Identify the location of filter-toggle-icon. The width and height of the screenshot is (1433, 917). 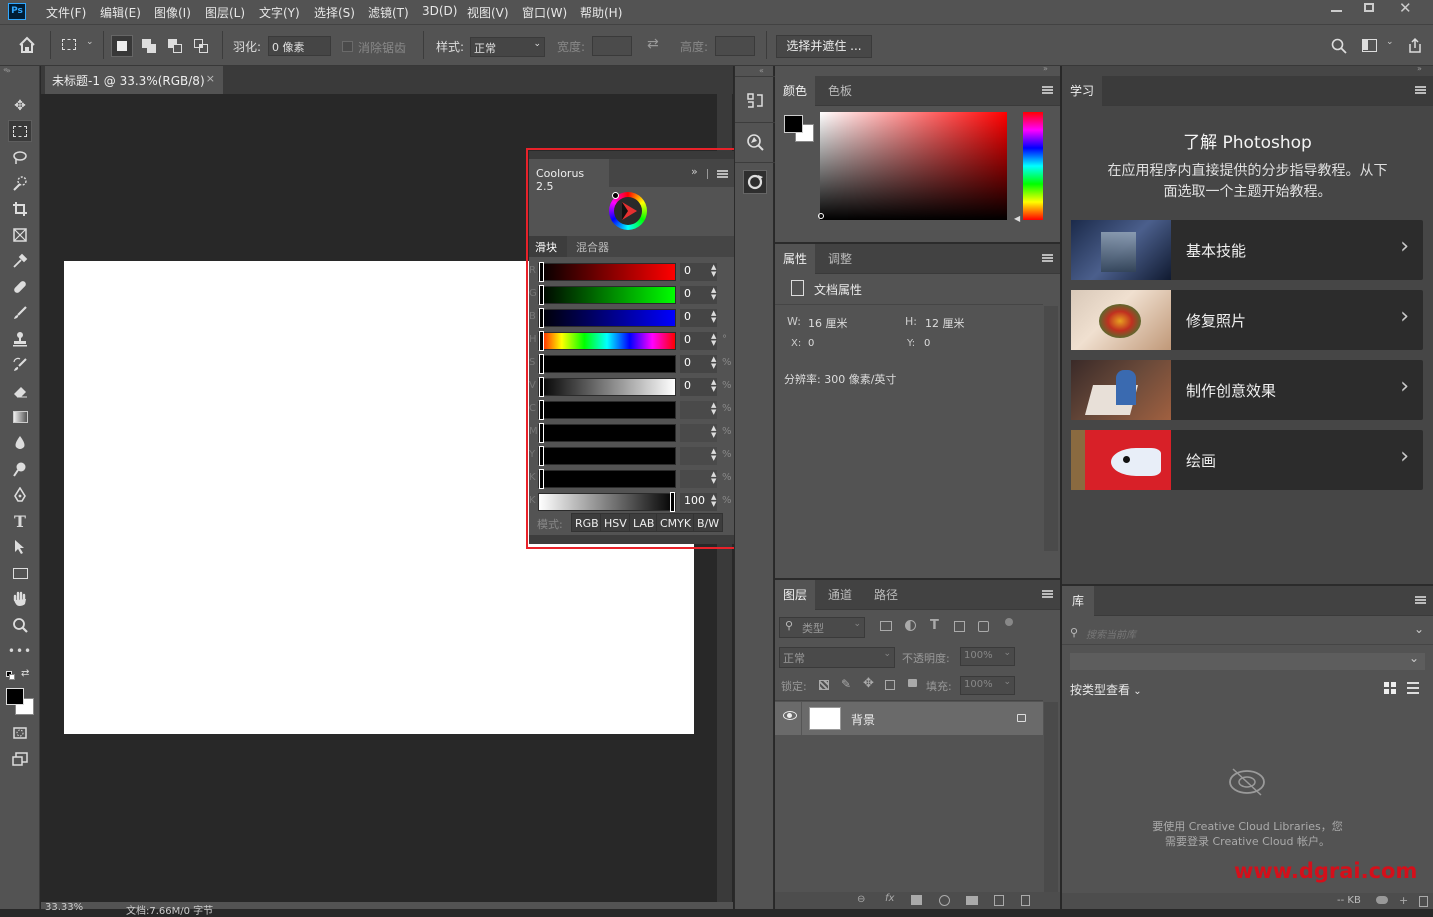
(1009, 622).